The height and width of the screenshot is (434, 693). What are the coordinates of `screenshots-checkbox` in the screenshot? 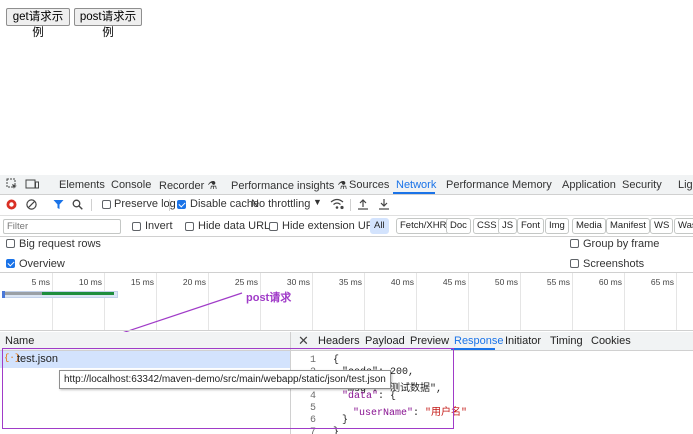 It's located at (574, 263).